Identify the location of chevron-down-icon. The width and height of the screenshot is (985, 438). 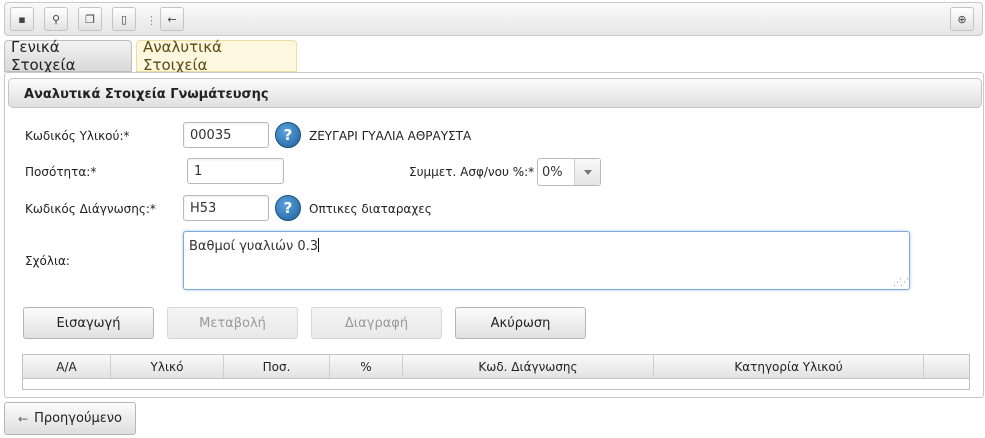
(587, 172).